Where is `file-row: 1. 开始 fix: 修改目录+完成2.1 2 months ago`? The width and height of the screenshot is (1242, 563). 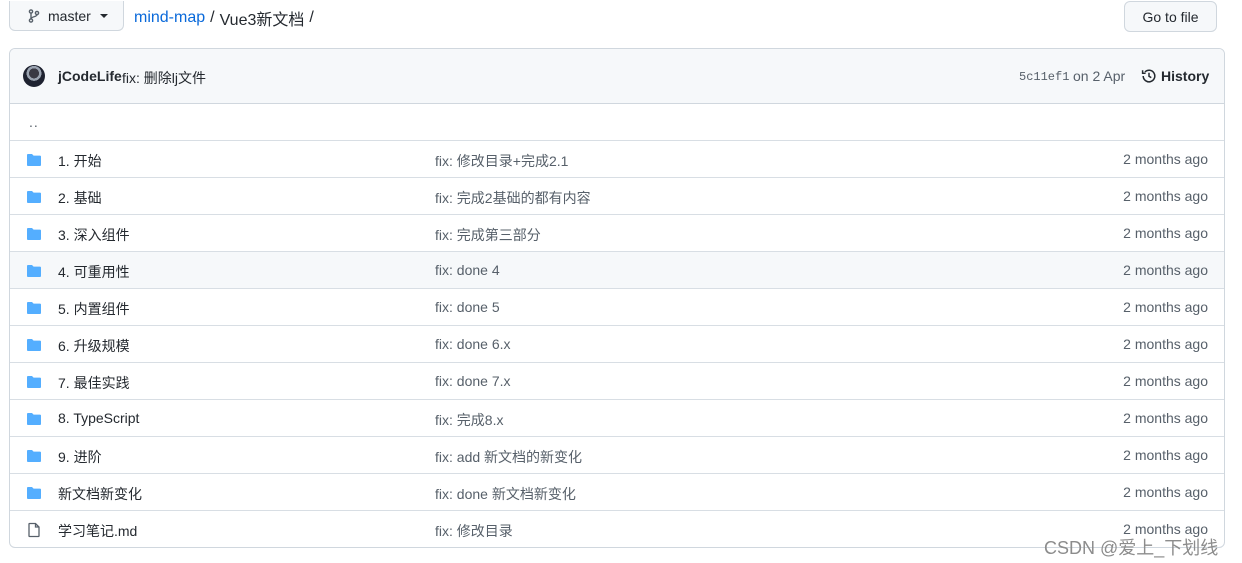 file-row: 1. 开始 fix: 修改目录+完成2.1 2 months ago is located at coordinates (617, 159).